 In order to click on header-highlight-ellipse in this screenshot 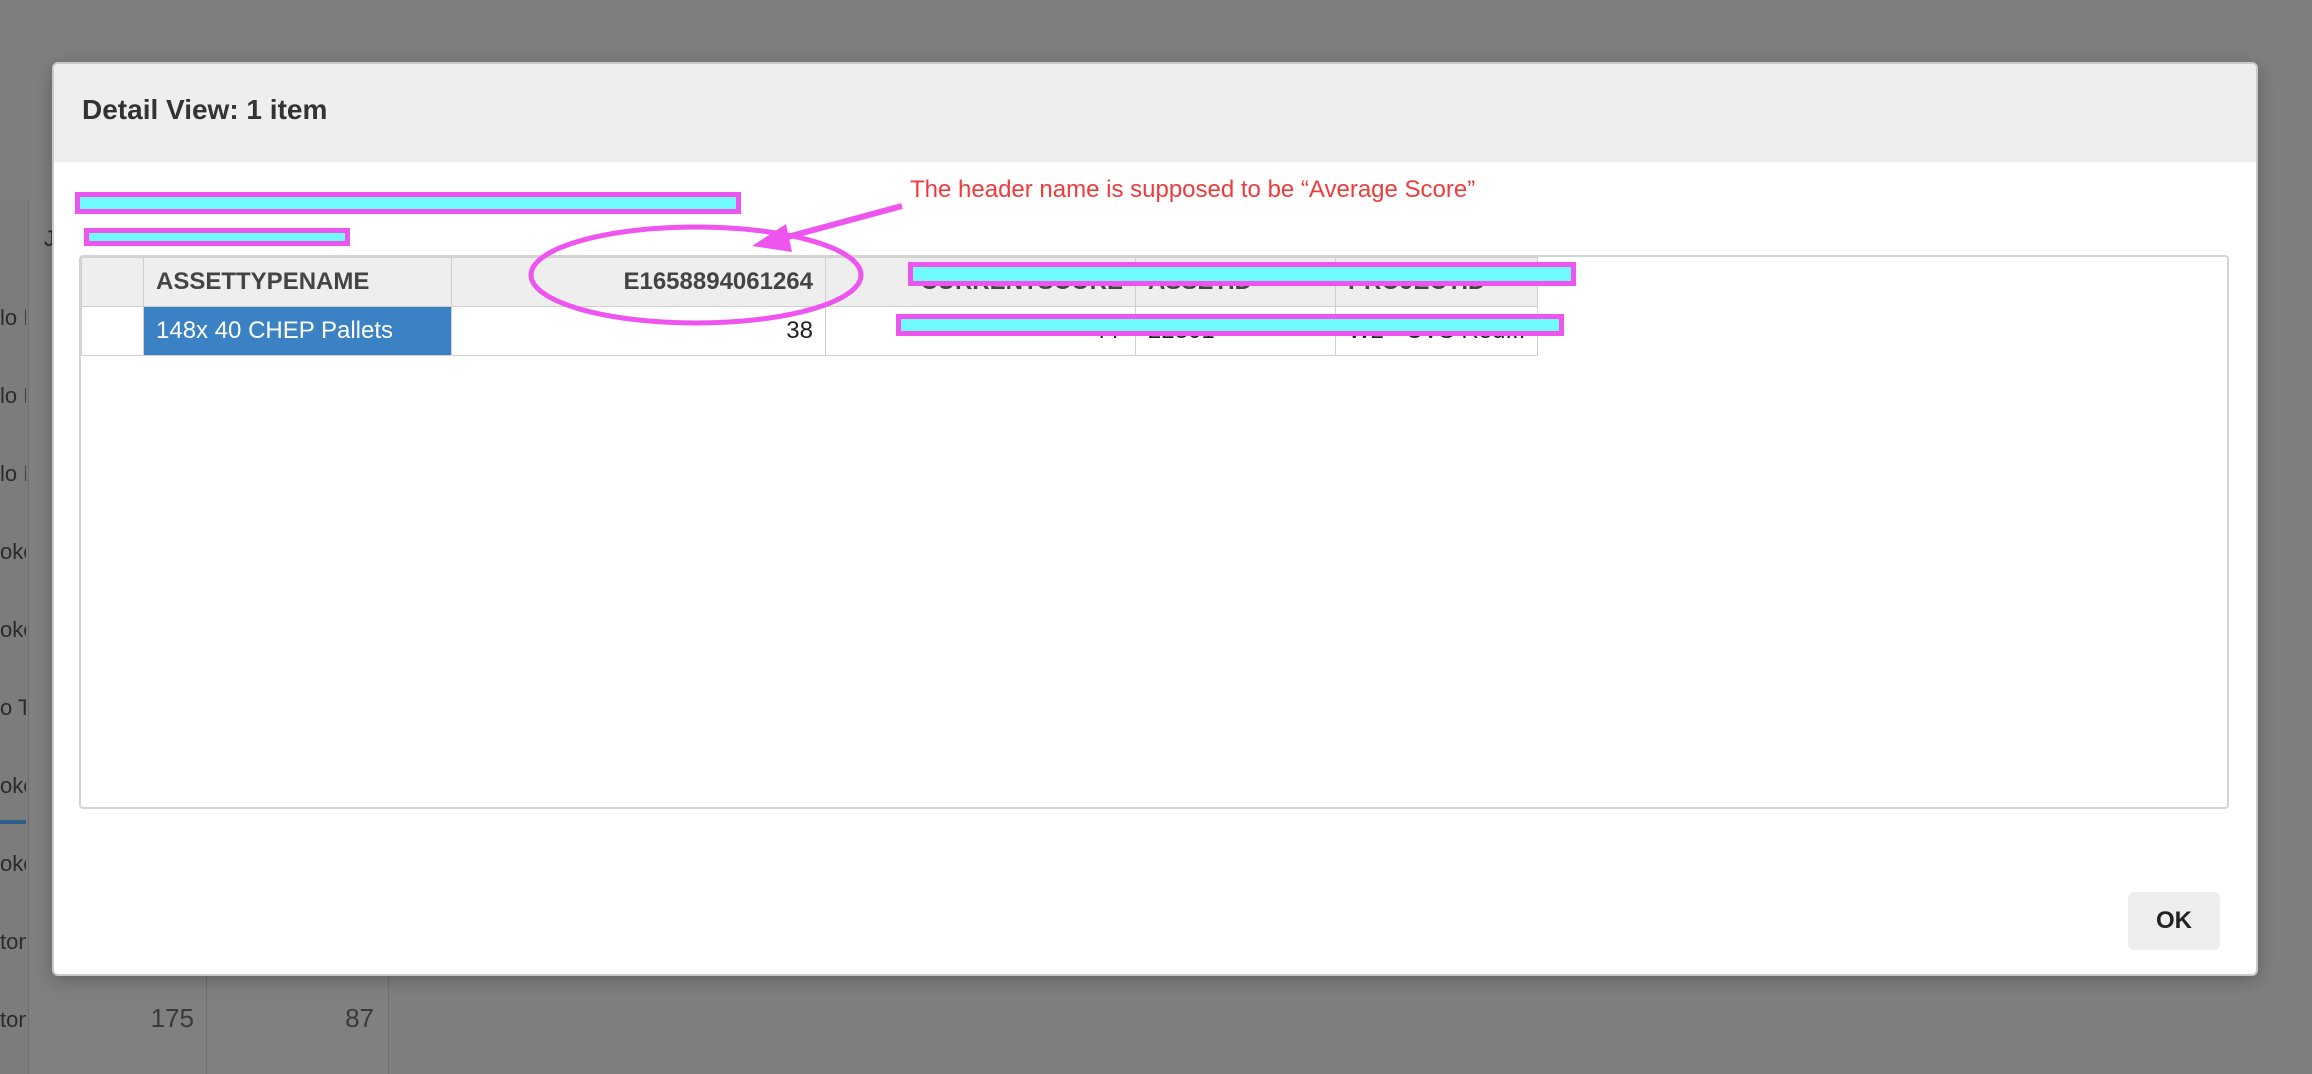, I will do `click(696, 275)`.